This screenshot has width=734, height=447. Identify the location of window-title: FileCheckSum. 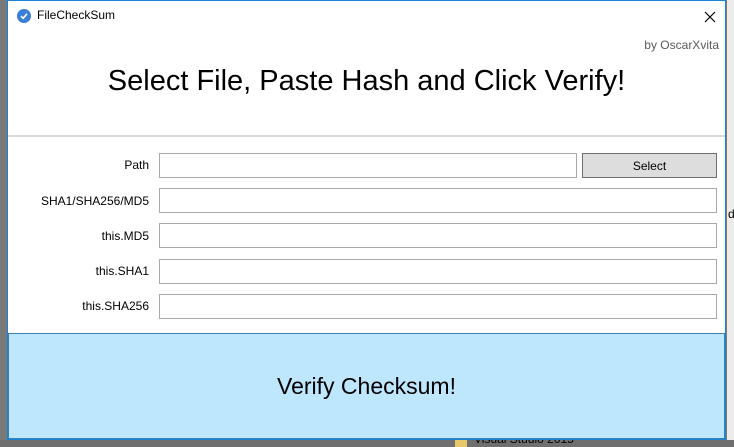
(76, 15).